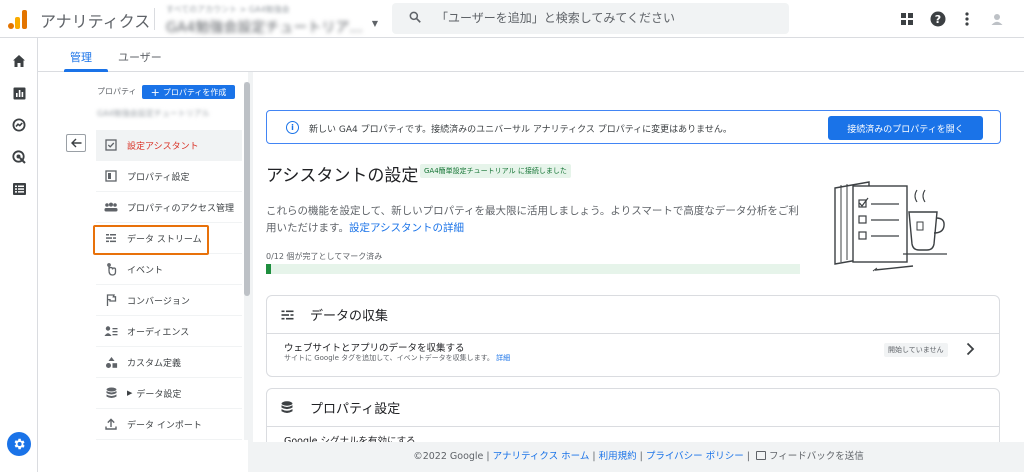 Image resolution: width=1024 pixels, height=472 pixels. I want to click on menu-item-label: プロパティのアクセス管理, so click(181, 208).